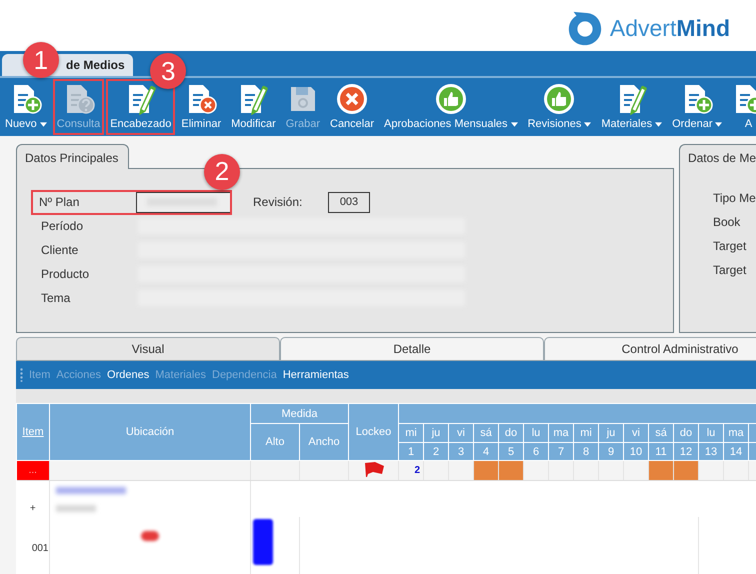  I want to click on date-header: 1, so click(411, 451).